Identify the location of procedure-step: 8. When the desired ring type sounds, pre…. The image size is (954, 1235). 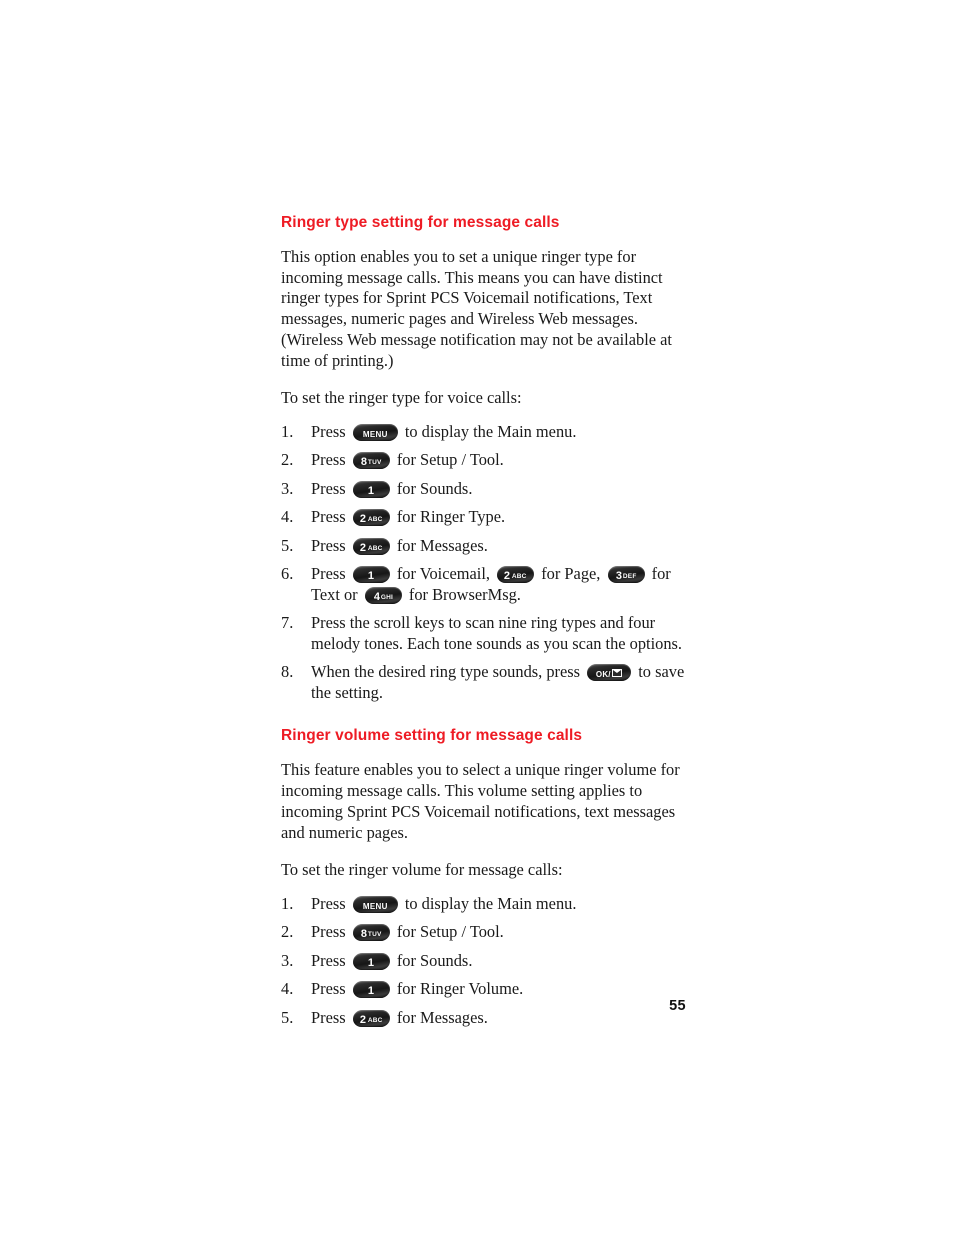
(486, 682).